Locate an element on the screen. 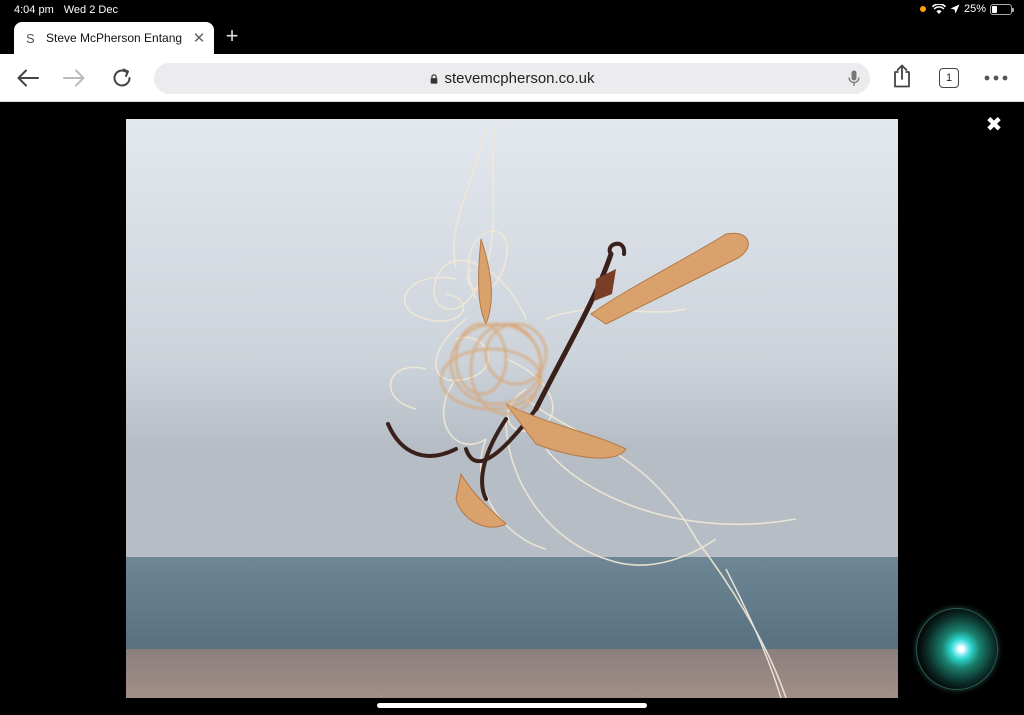  microphone-icon is located at coordinates (854, 78).